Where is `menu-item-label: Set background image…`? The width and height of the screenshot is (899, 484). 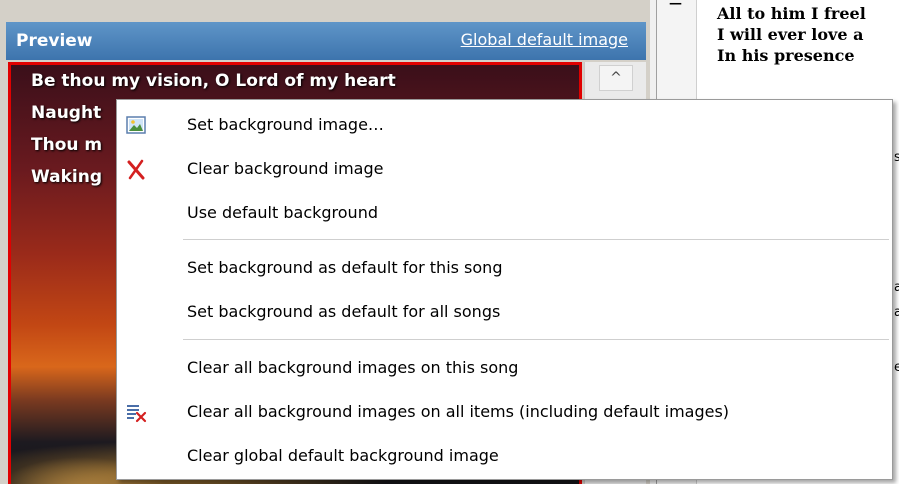
menu-item-label: Set background image… is located at coordinates (285, 124).